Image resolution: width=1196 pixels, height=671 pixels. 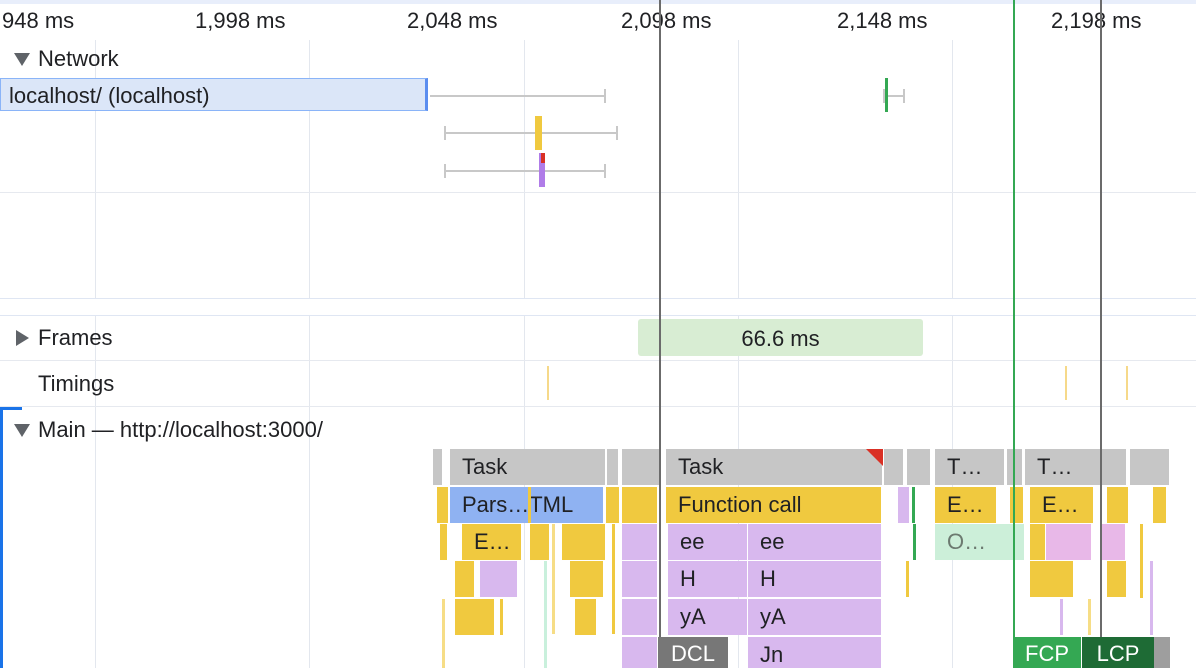 What do you see at coordinates (598, 307) in the screenshot?
I see `section-divider` at bounding box center [598, 307].